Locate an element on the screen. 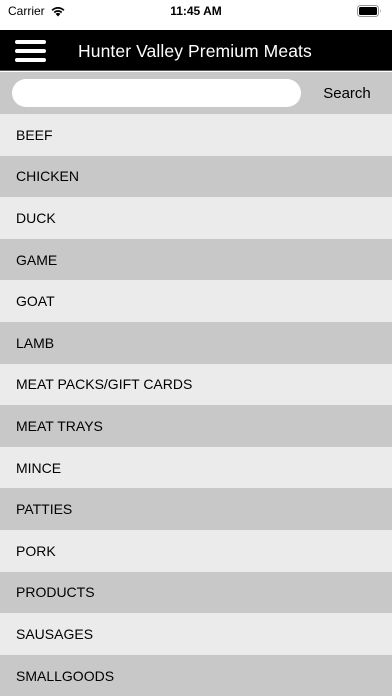 This screenshot has height=696, width=392. battery-icon is located at coordinates (369, 11).